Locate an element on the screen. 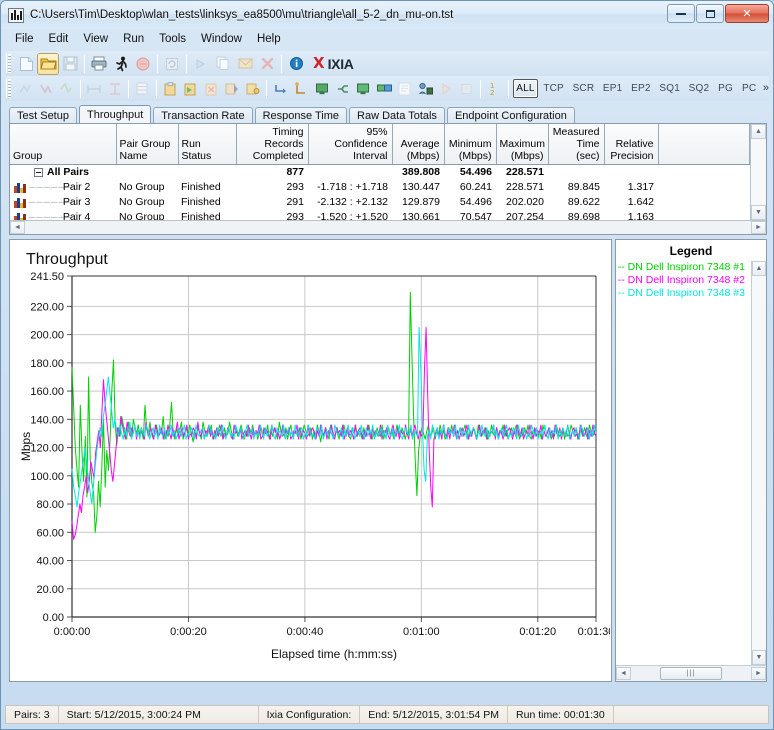 This screenshot has height=730, width=774. endpoint-pair-button is located at coordinates (384, 89).